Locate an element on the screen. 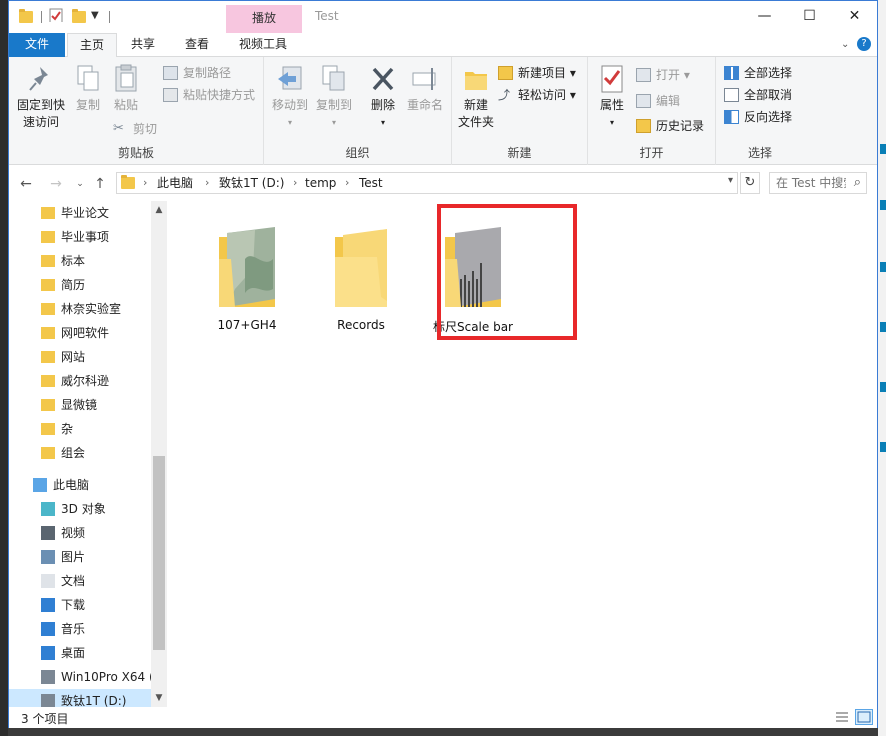 The height and width of the screenshot is (736, 886). details-view-icon is located at coordinates (842, 717).